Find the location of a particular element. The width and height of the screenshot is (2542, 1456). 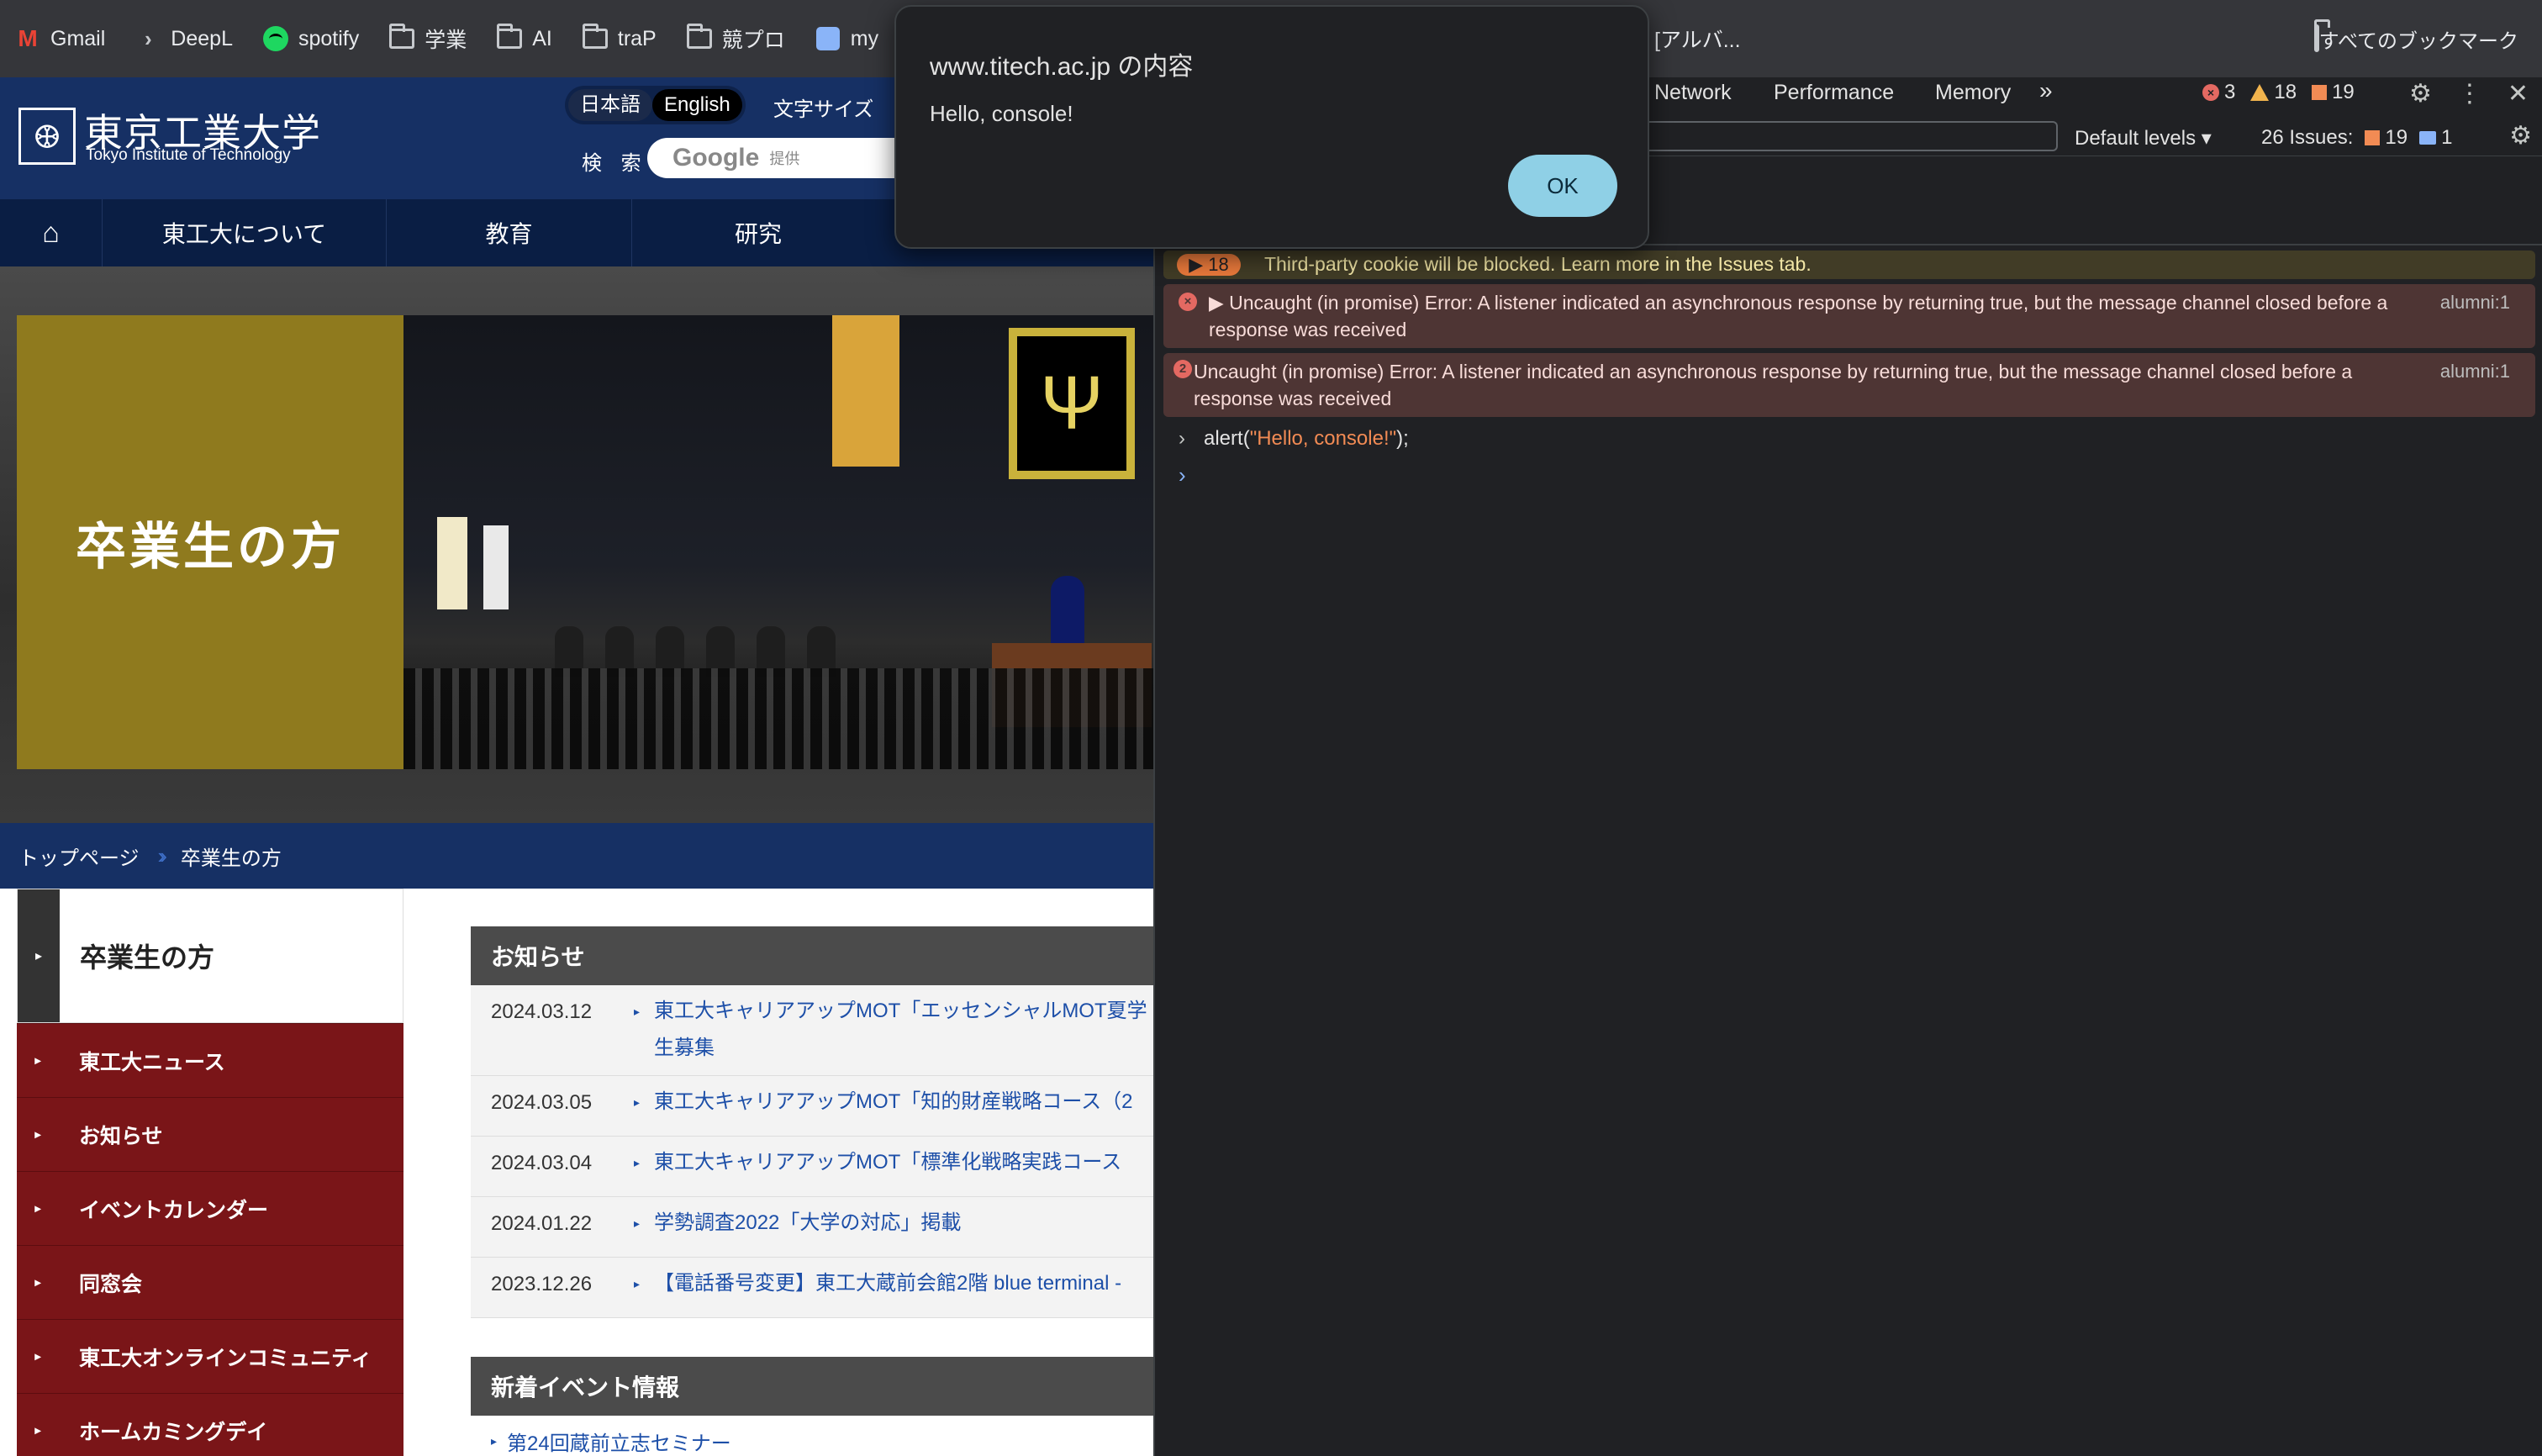

news-link: 東工大キャリアアップMOT「知的財産戦略コース（2 is located at coordinates (893, 1102).